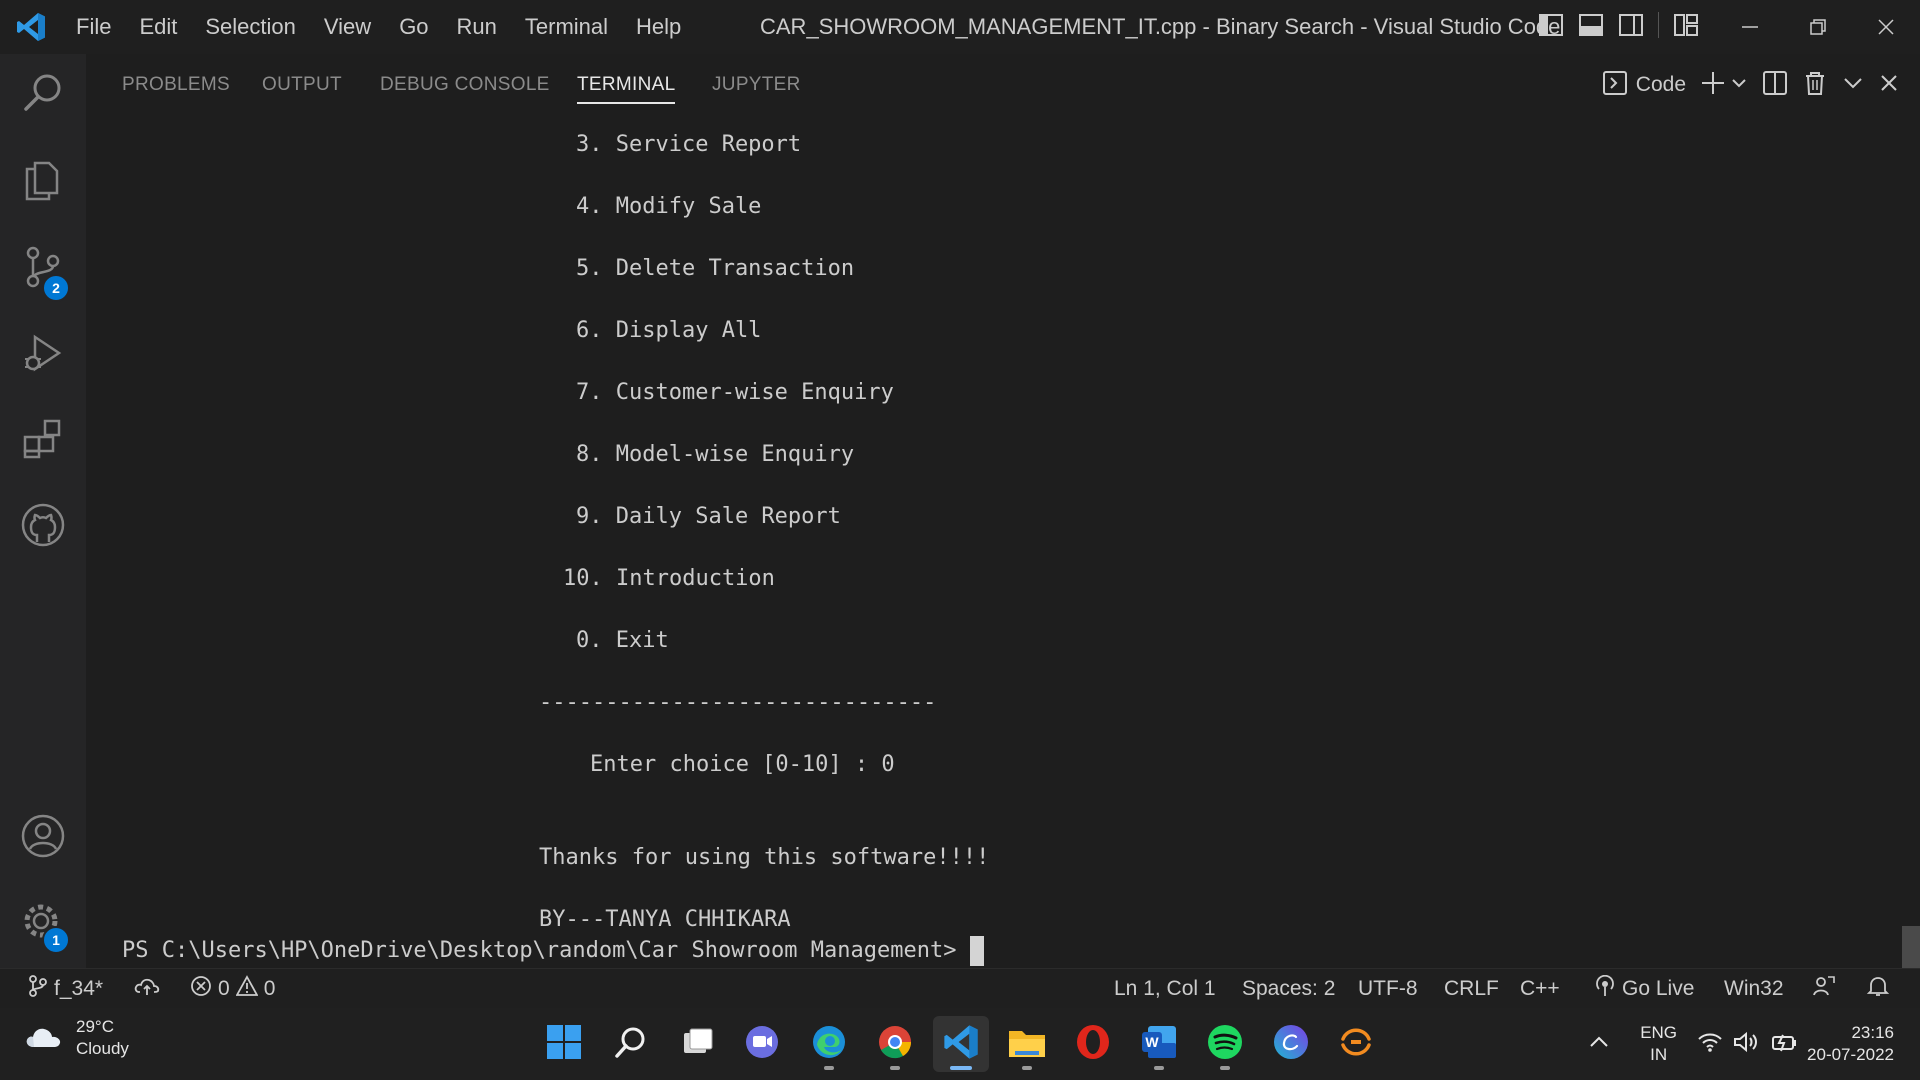  I want to click on menu-view: View, so click(347, 27).